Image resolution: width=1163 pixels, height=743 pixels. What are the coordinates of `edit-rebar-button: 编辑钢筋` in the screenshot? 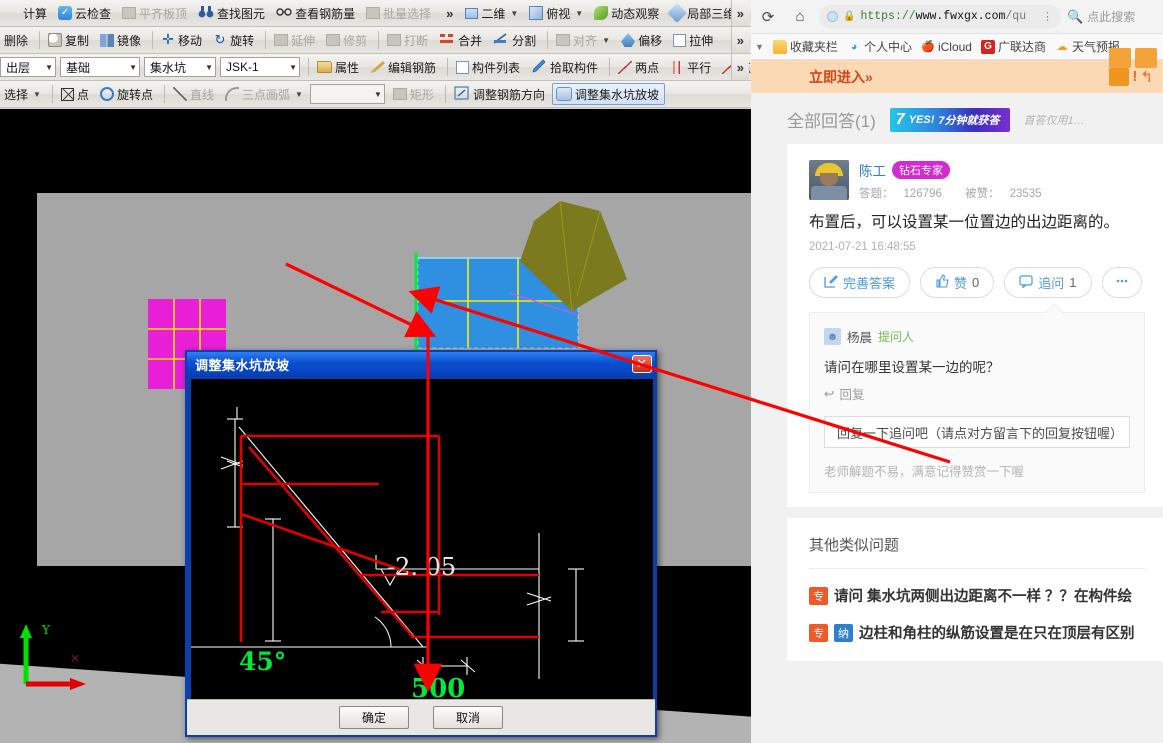 It's located at (404, 67).